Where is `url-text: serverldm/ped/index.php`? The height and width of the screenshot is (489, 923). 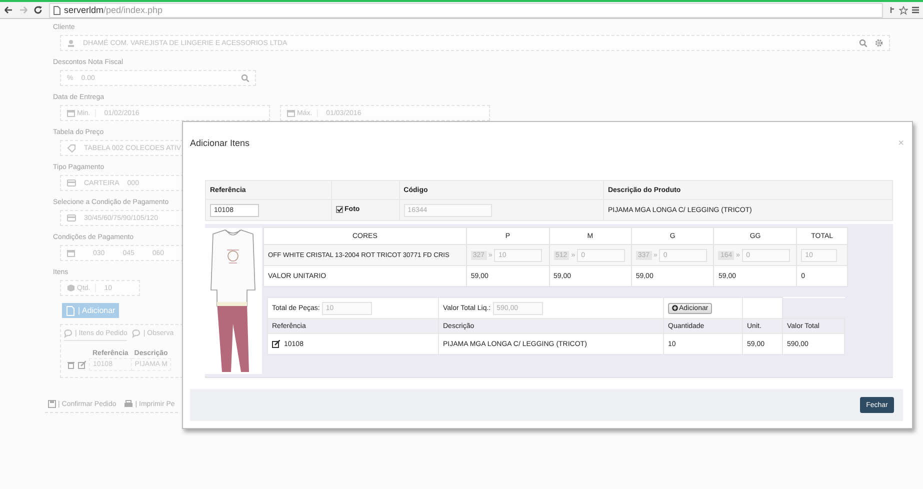 url-text: serverldm/ped/index.php is located at coordinates (113, 10).